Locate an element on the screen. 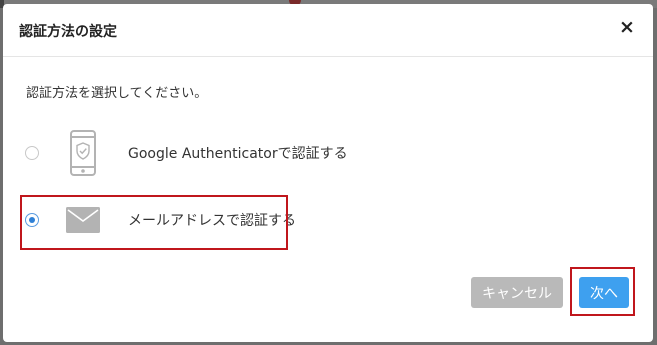 The image size is (657, 345). instruction-text: 認証方法を選択してください。 is located at coordinates (117, 93).